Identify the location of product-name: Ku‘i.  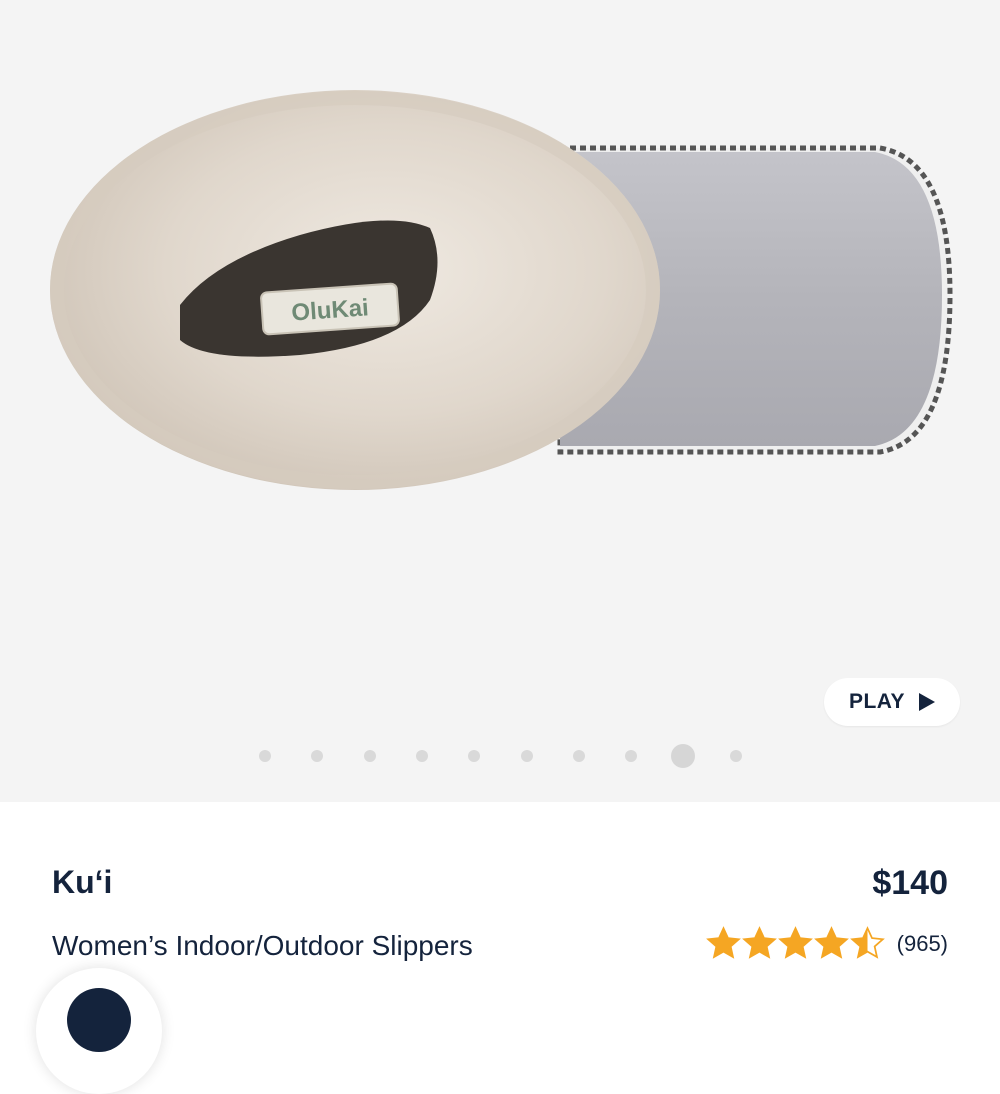
(82, 882).